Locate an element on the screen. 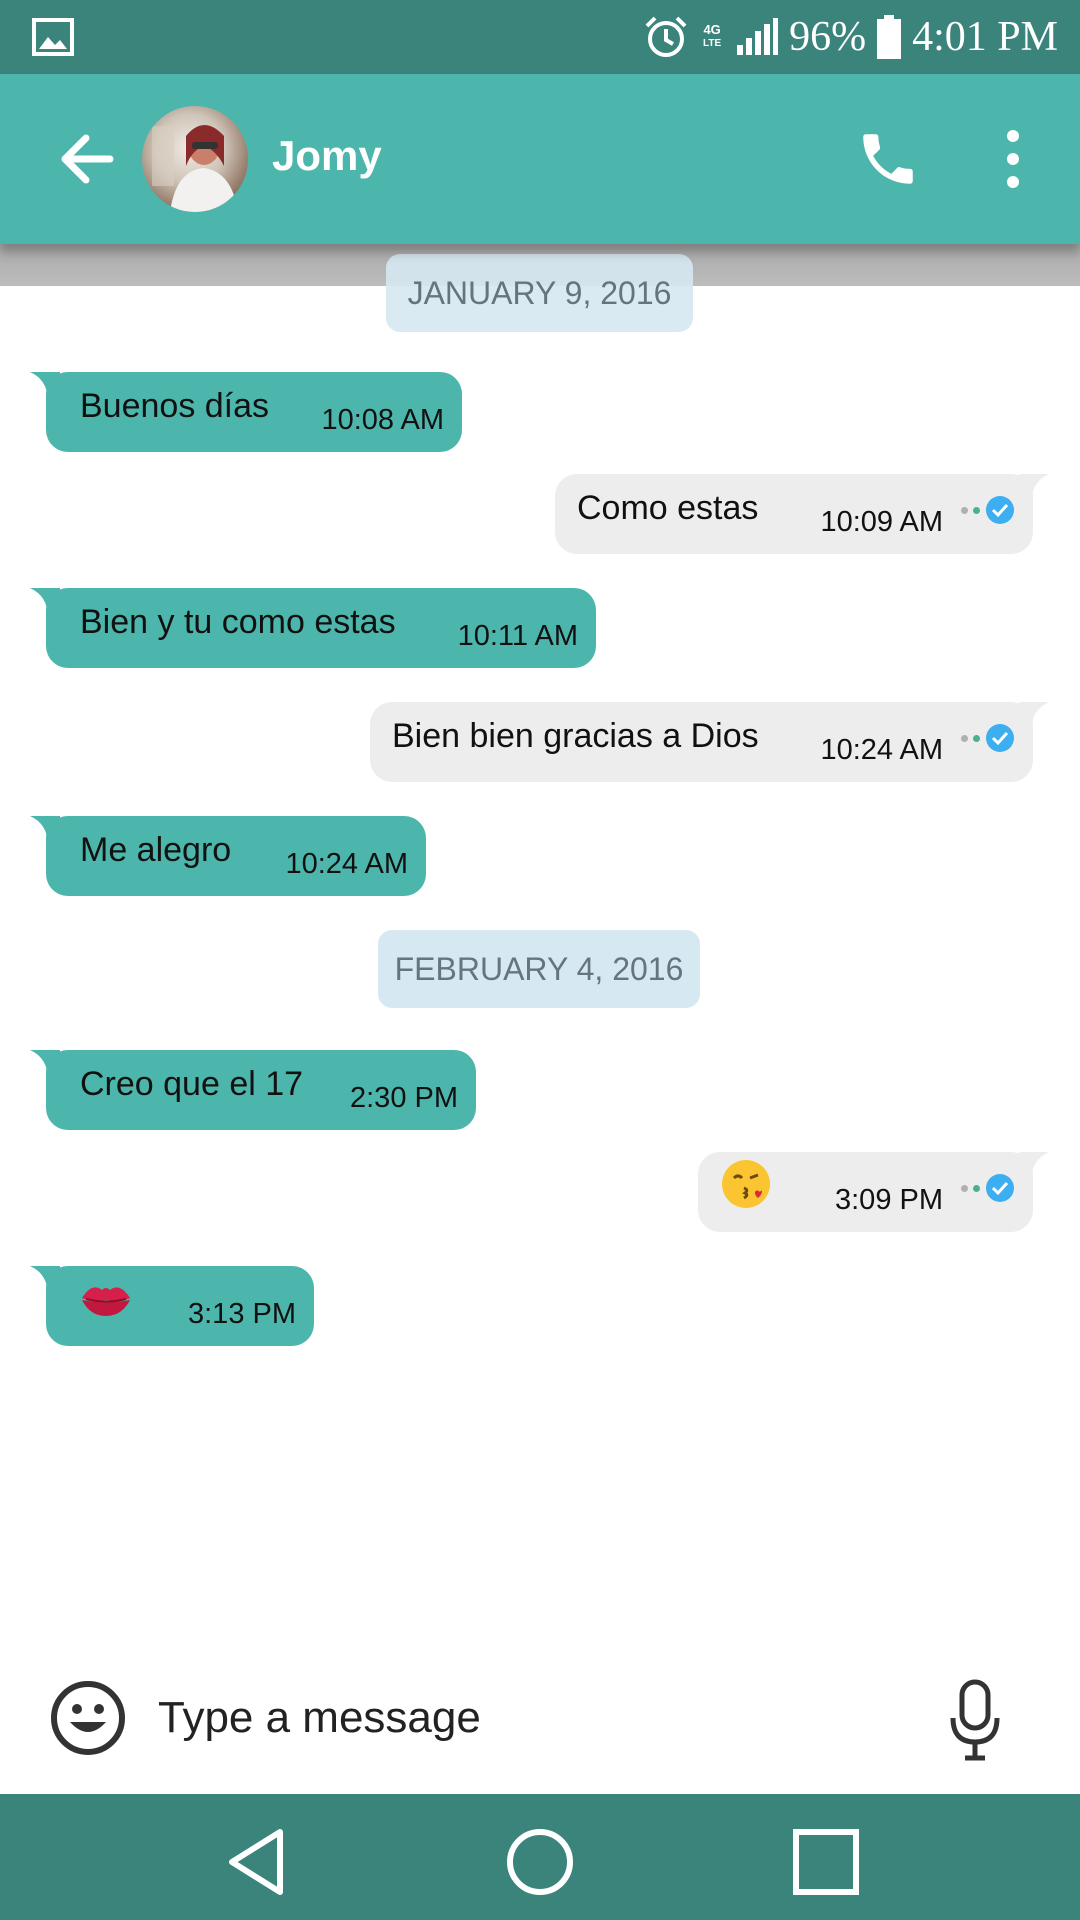 The image size is (1080, 1920). kiss-mark-emoji is located at coordinates (106, 1301).